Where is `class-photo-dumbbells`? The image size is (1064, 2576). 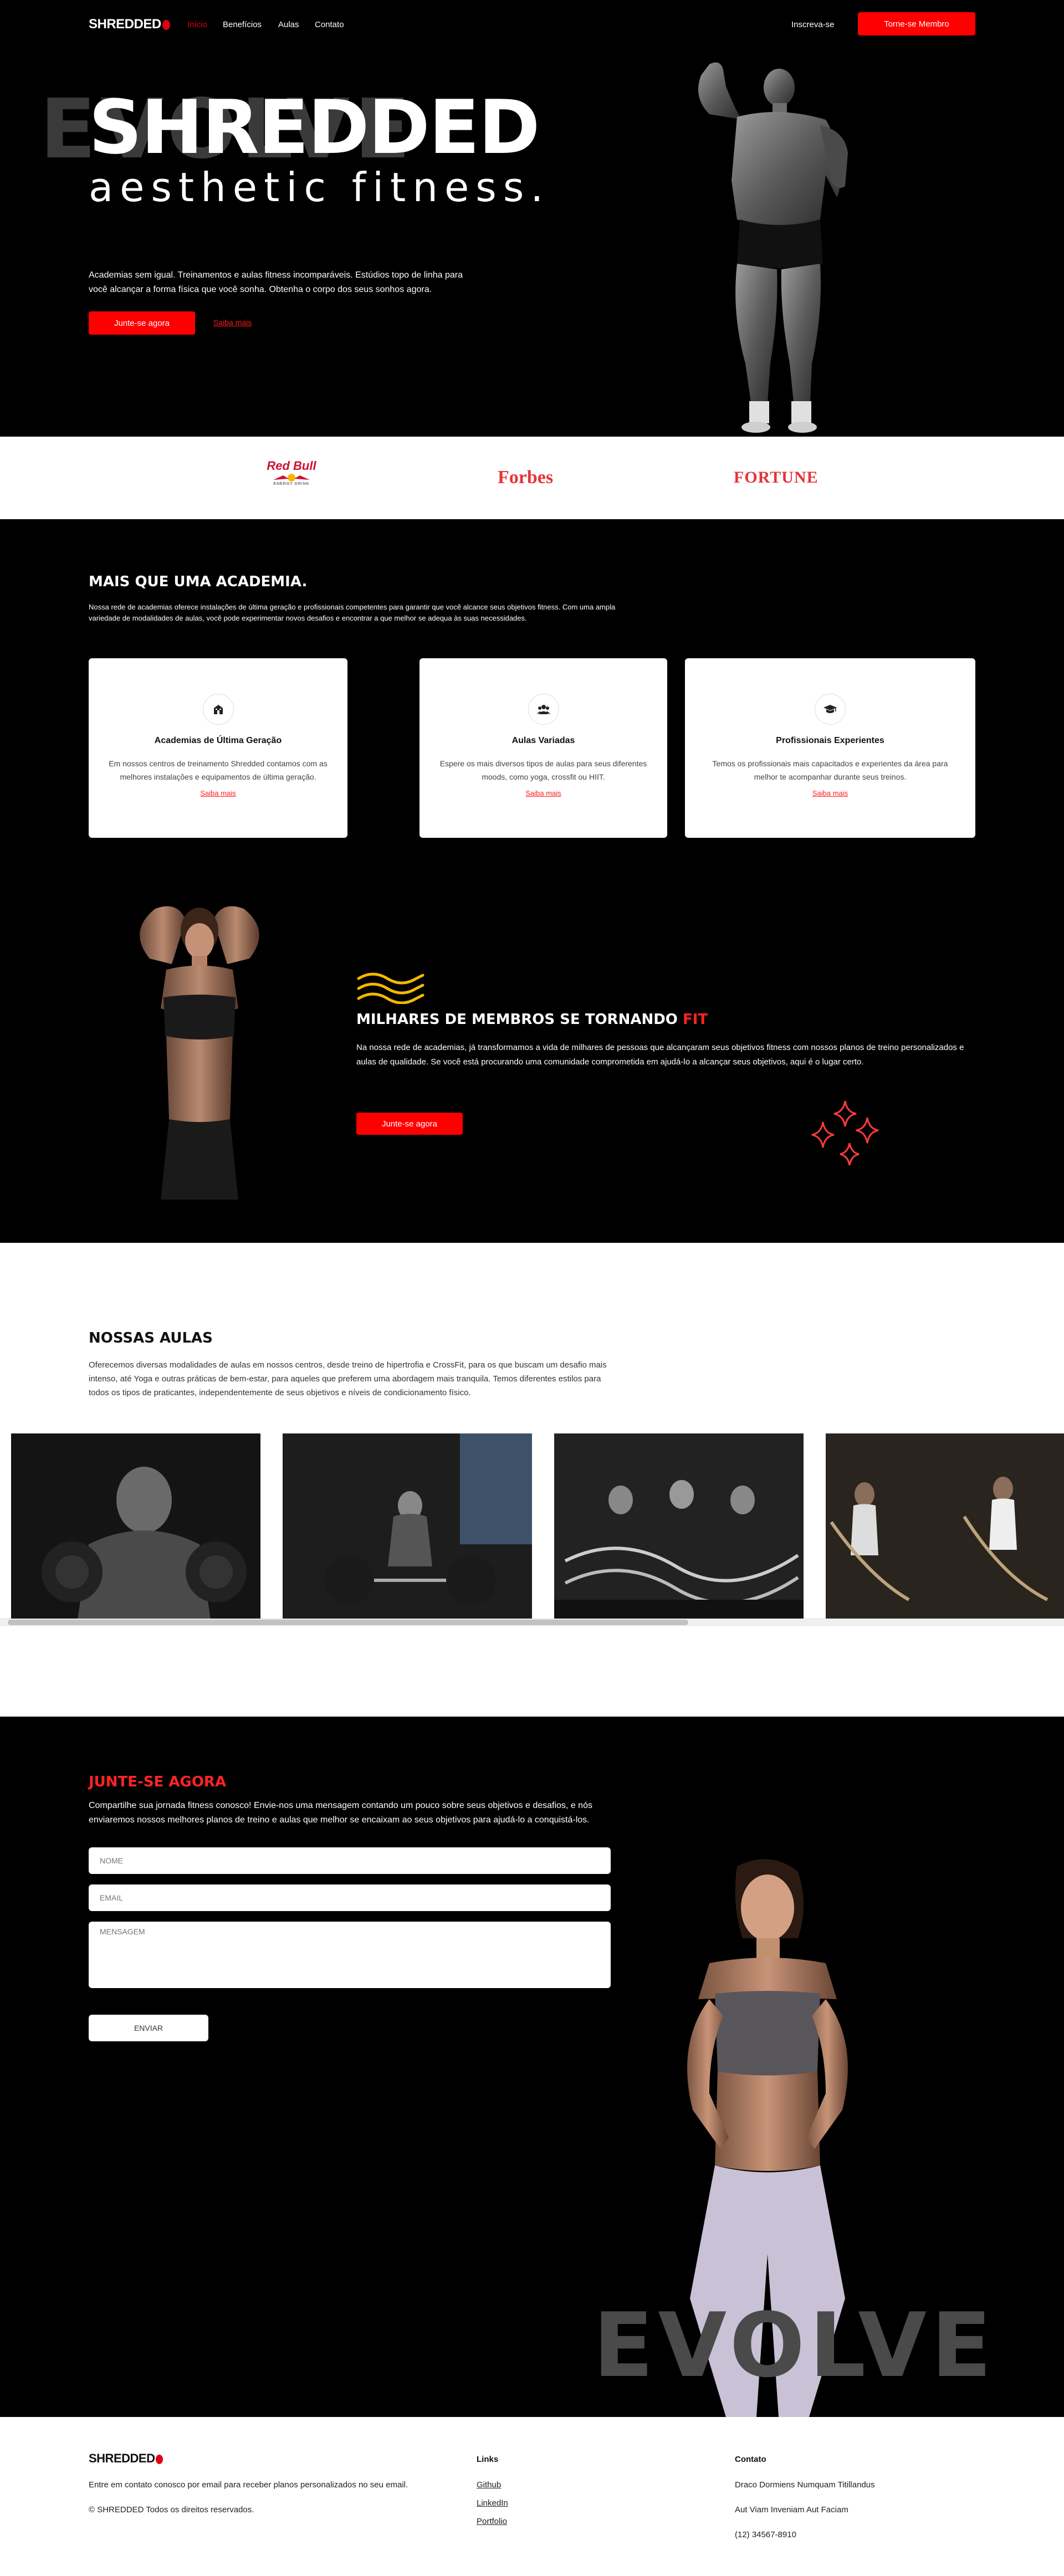
class-photo-dumbbells is located at coordinates (135, 1526).